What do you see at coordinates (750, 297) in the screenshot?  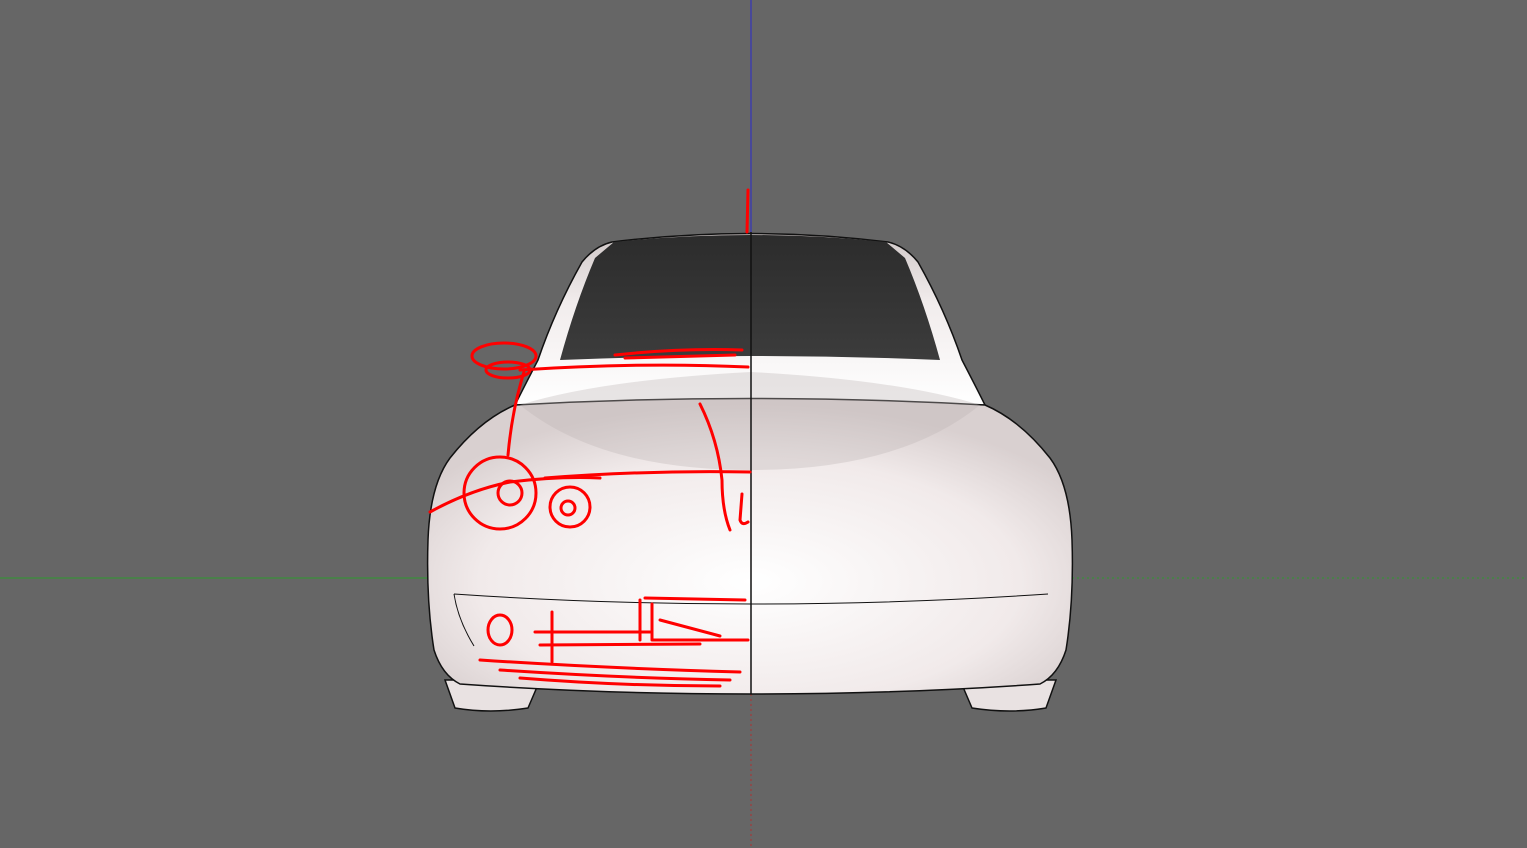 I see `windshield` at bounding box center [750, 297].